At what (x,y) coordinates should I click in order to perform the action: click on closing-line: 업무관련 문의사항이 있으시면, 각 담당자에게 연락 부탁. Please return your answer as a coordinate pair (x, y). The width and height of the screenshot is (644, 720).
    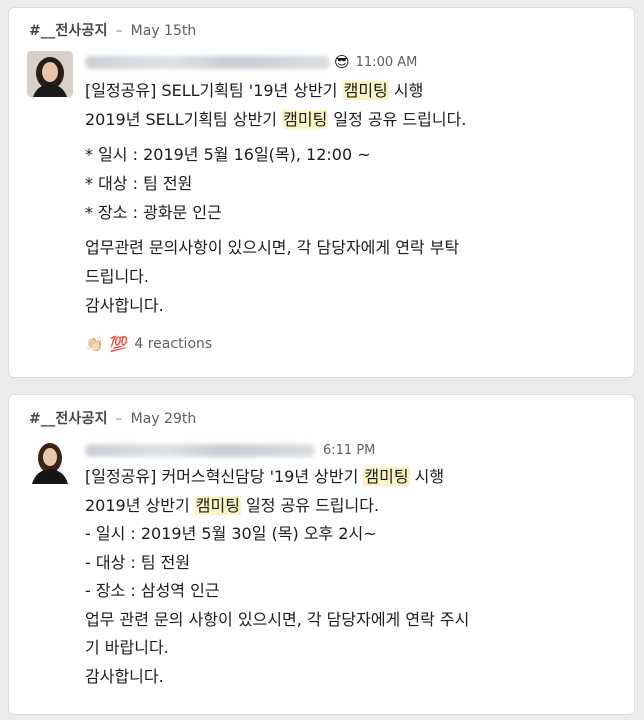
    Looking at the image, I should click on (272, 247).